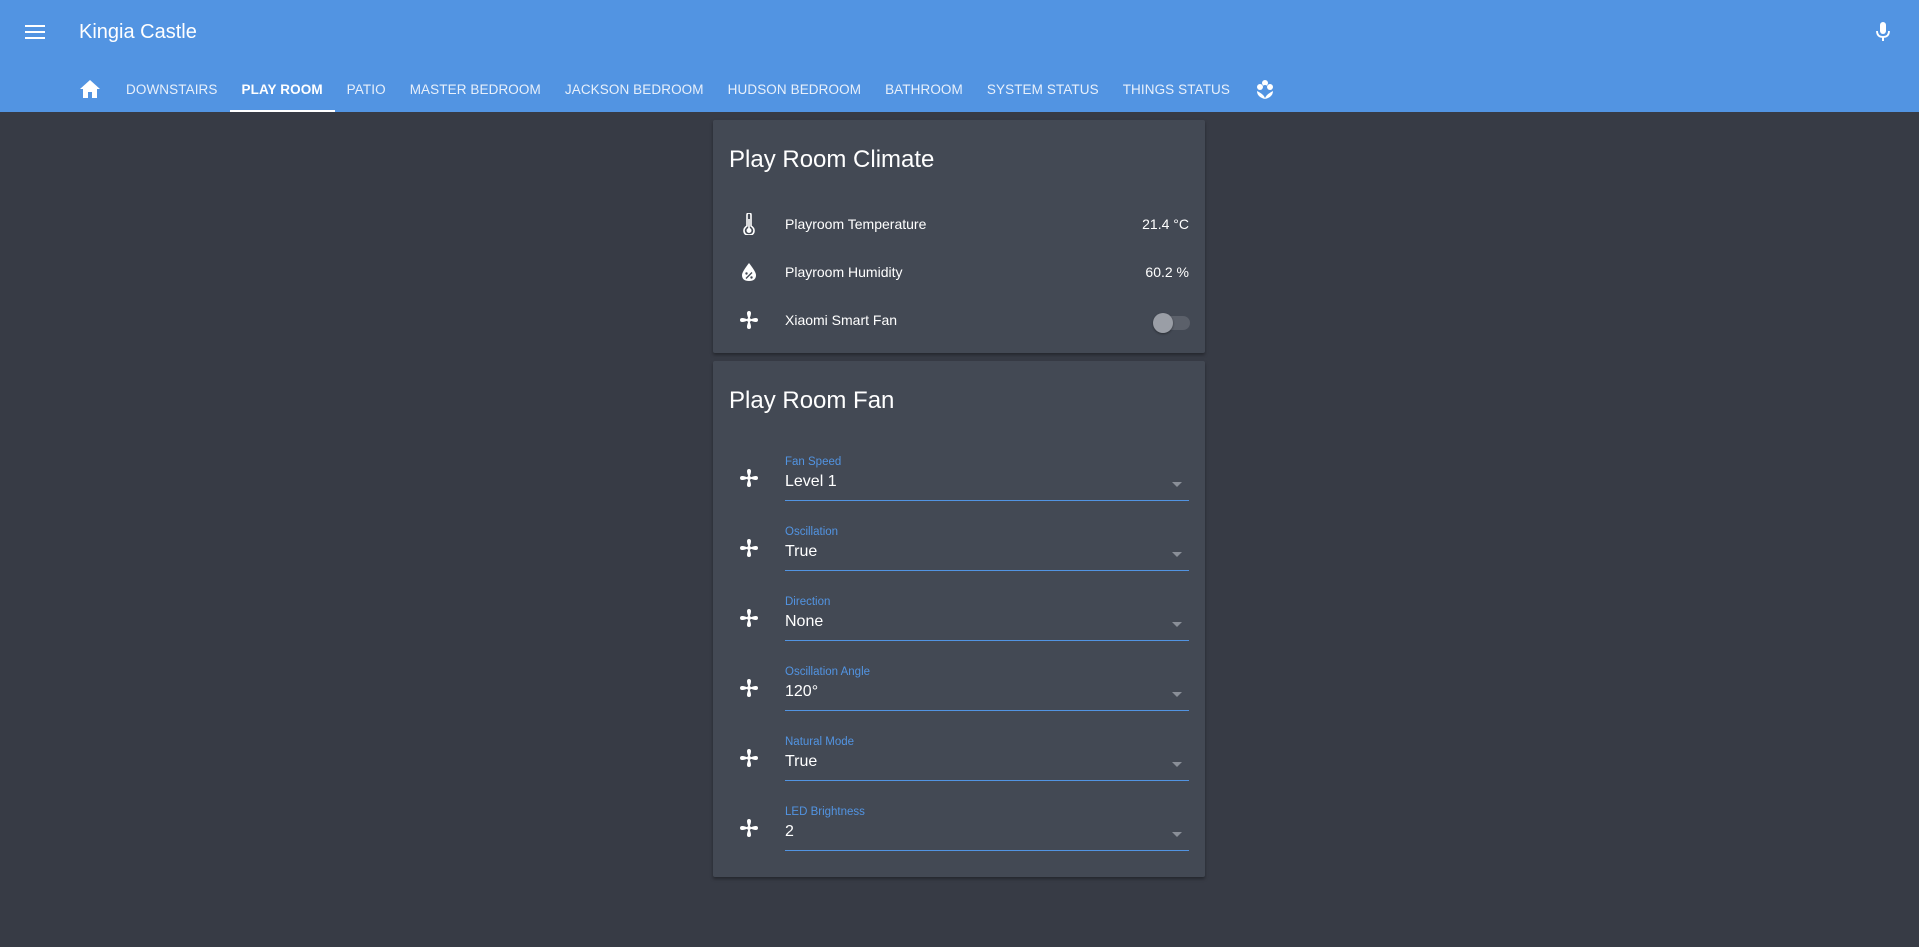 The image size is (1919, 947). I want to click on thermometer-icon, so click(749, 224).